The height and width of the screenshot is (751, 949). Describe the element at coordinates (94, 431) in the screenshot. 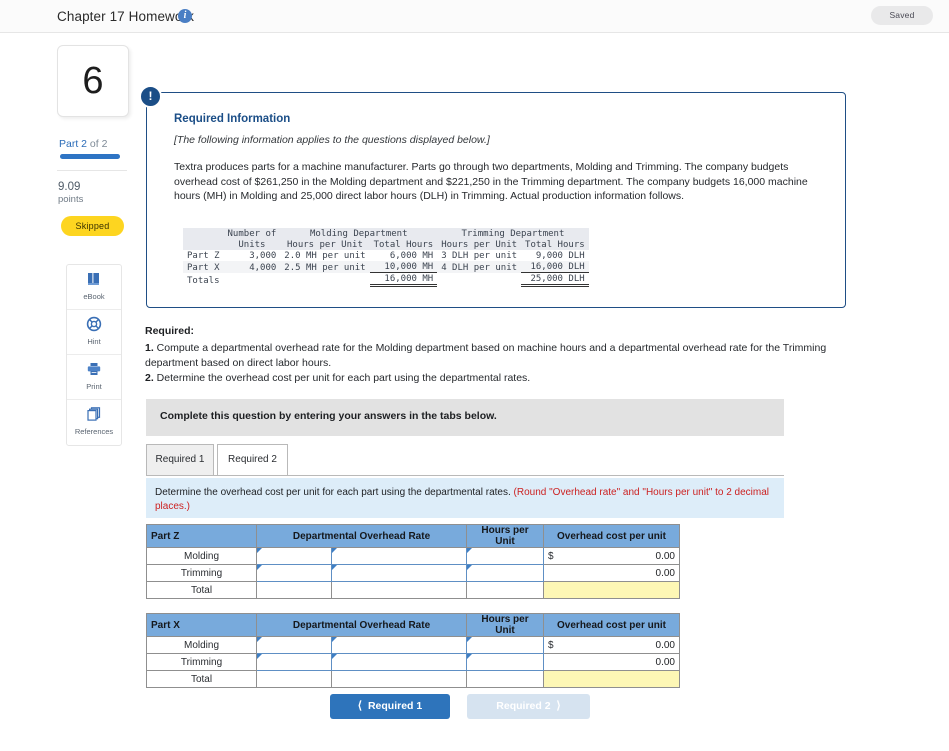

I see `tool-references-label: References` at that location.